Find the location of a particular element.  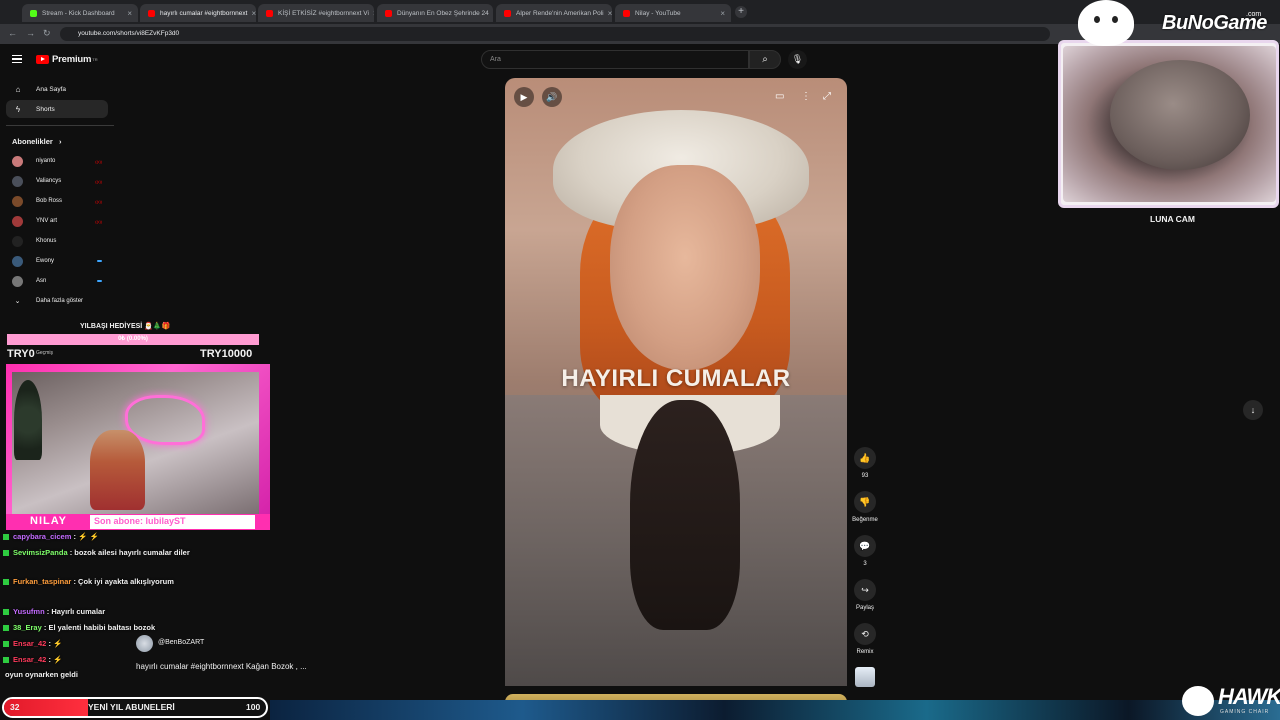

reload-icon: ↻ is located at coordinates (47, 33).